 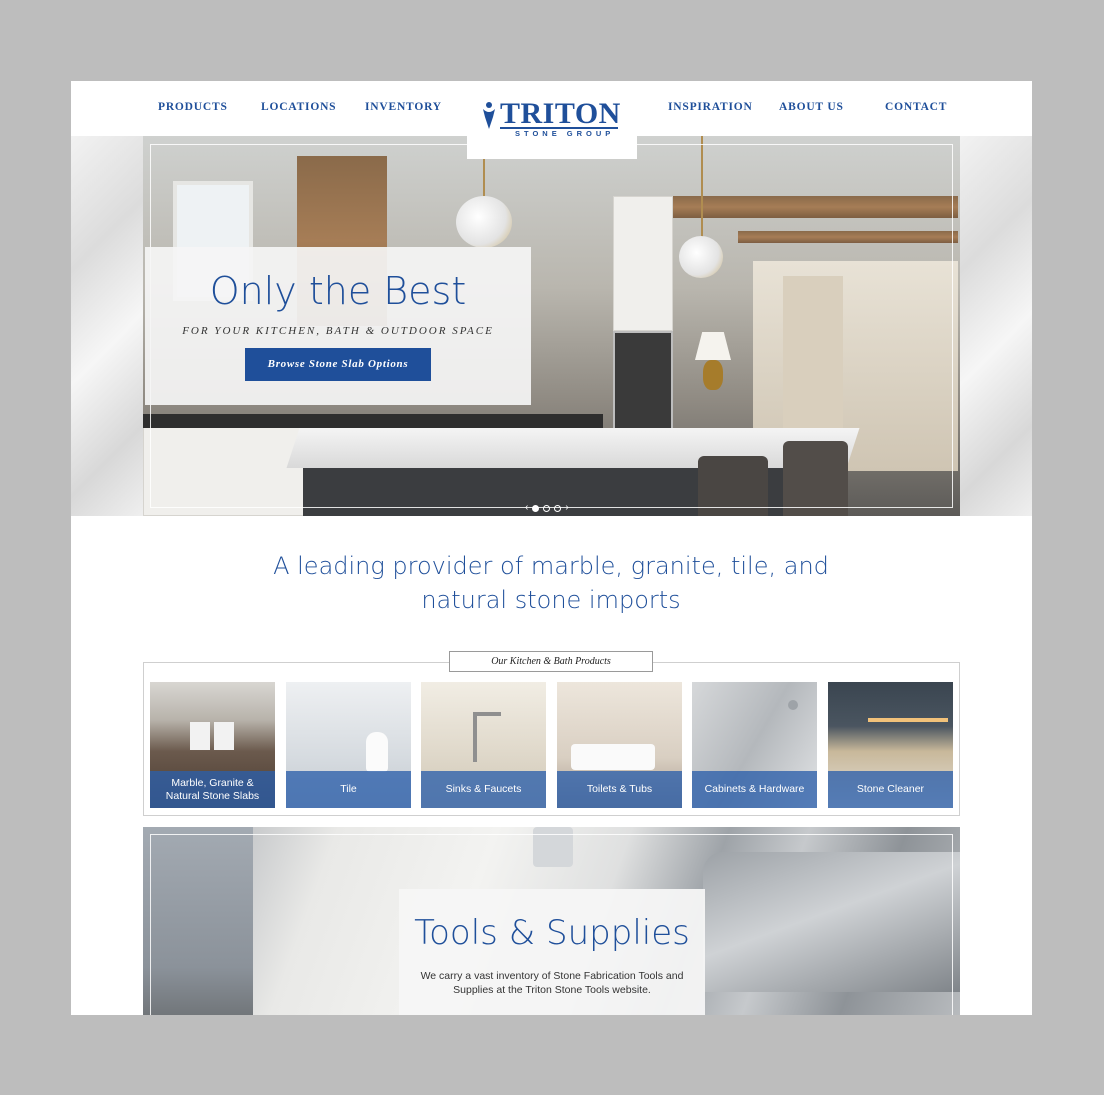 I want to click on product-caption: Toilets & Tubs, so click(x=619, y=789).